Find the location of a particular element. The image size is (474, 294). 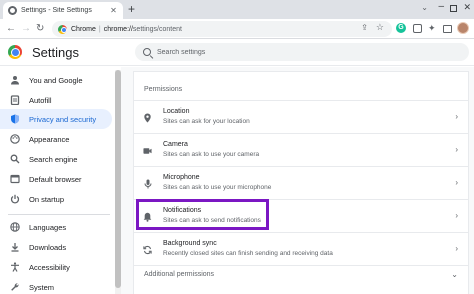

sidebar-item-search-engine: Search engine is located at coordinates (56, 159).